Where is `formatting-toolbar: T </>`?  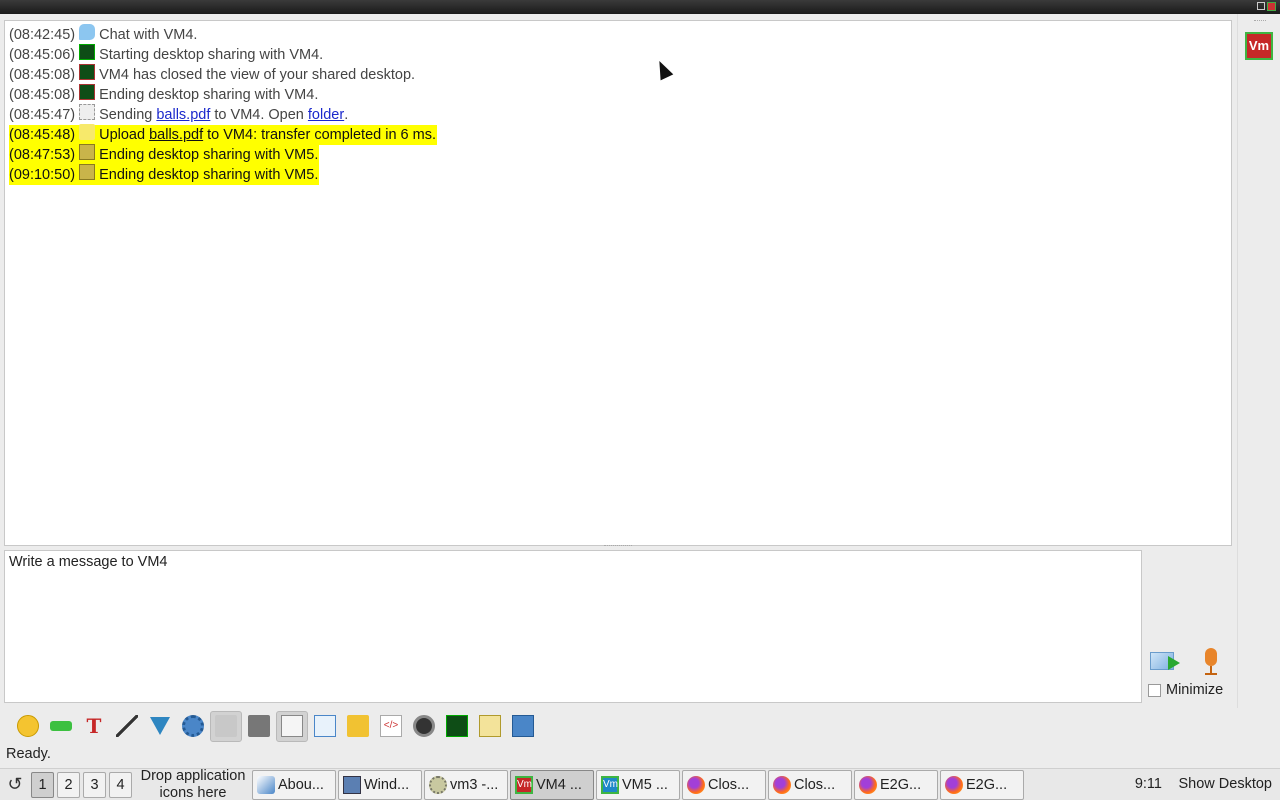 formatting-toolbar: T </> is located at coordinates (275, 726).